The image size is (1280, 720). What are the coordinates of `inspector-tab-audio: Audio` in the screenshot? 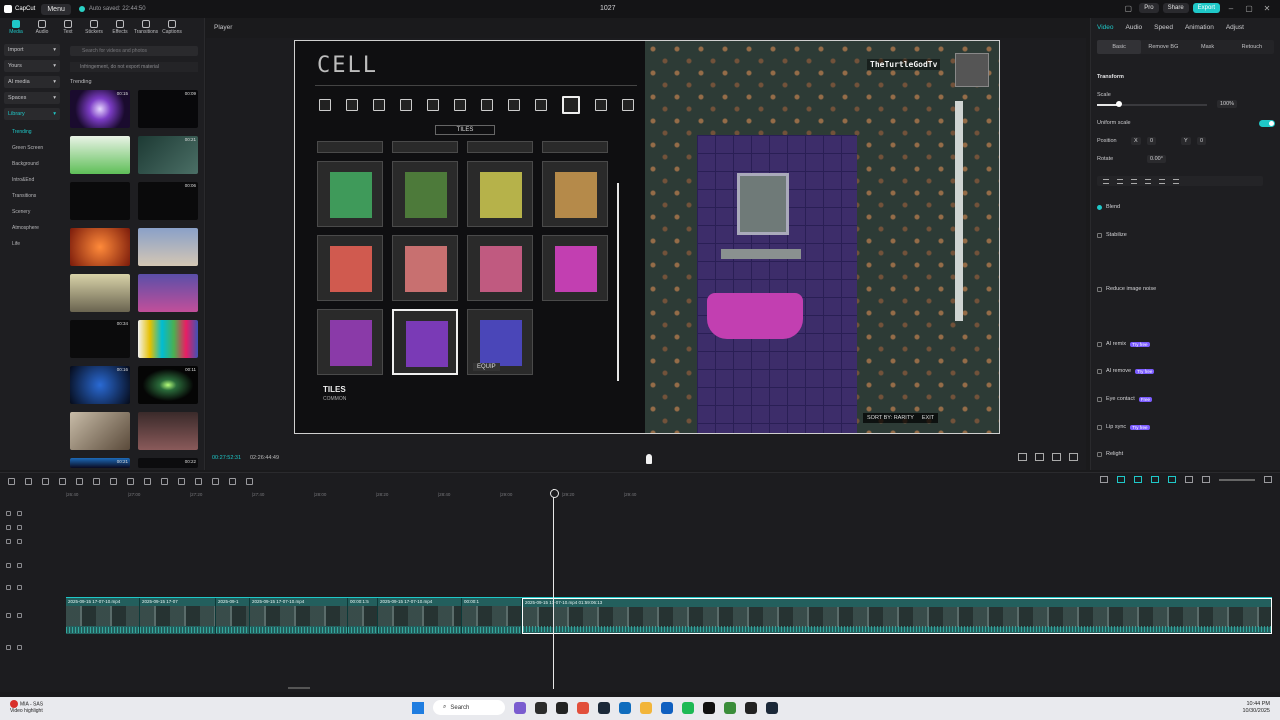 It's located at (1134, 28).